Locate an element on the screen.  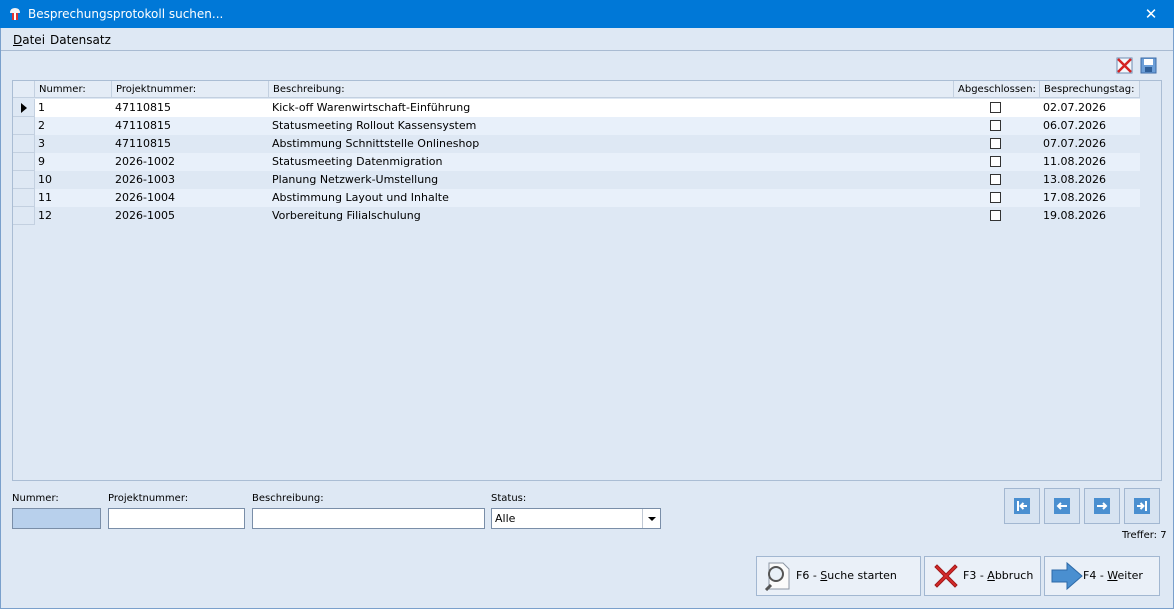
cell-beschreibung: Abstimmung Schnittstelle Onlineshop is located at coordinates (611, 144).